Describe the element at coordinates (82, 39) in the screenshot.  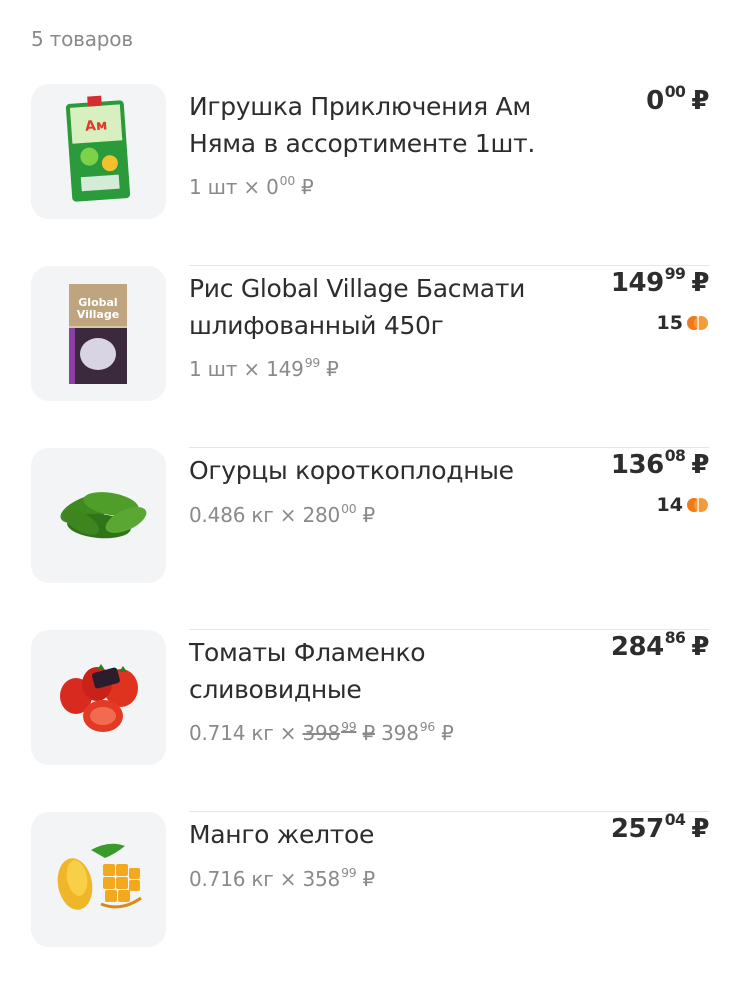
I see `items-count: 5 товаров` at that location.